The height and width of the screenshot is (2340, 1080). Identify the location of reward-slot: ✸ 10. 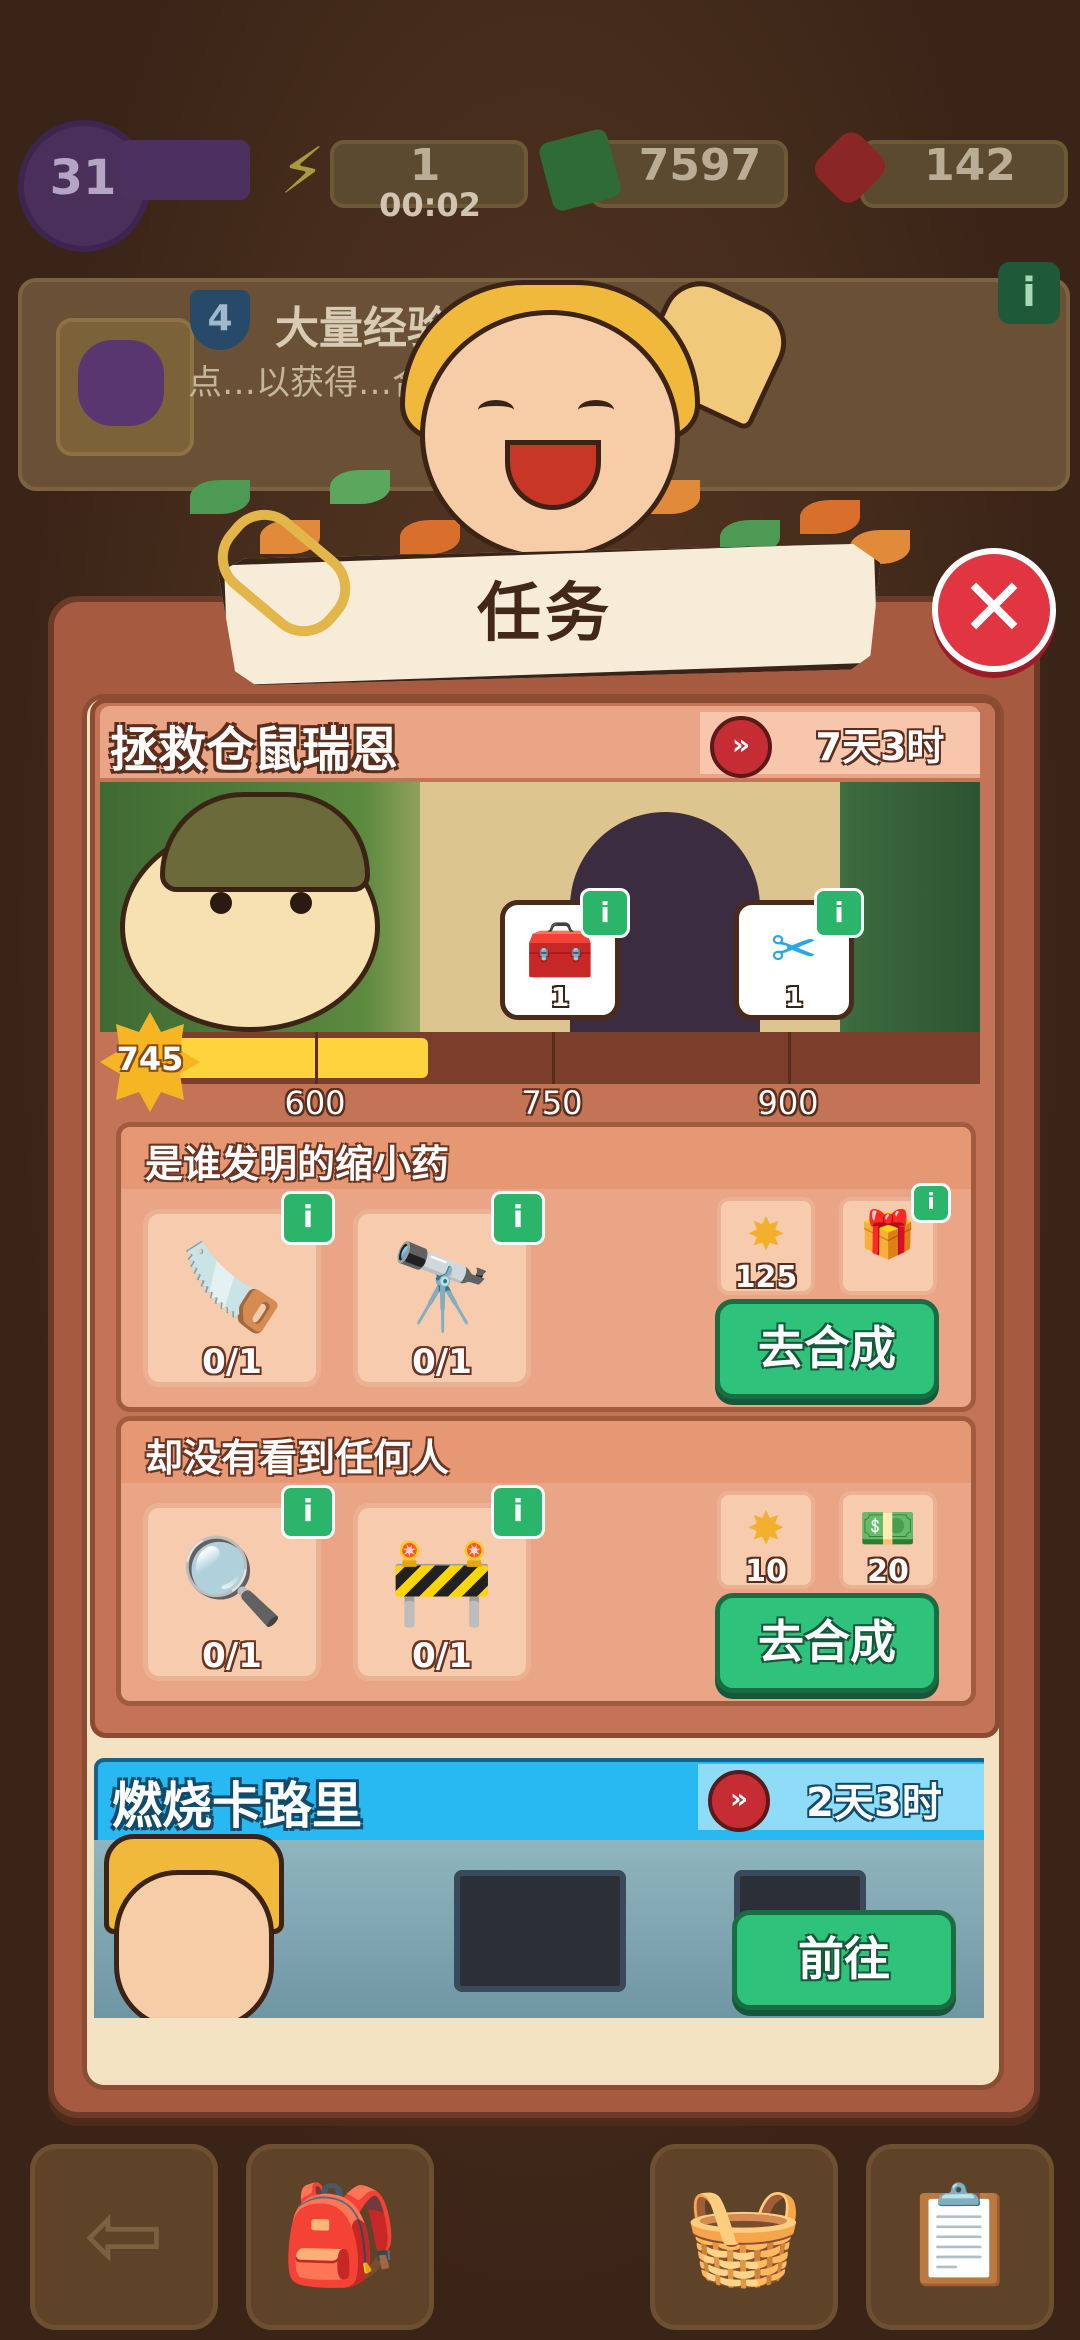
(766, 1540).